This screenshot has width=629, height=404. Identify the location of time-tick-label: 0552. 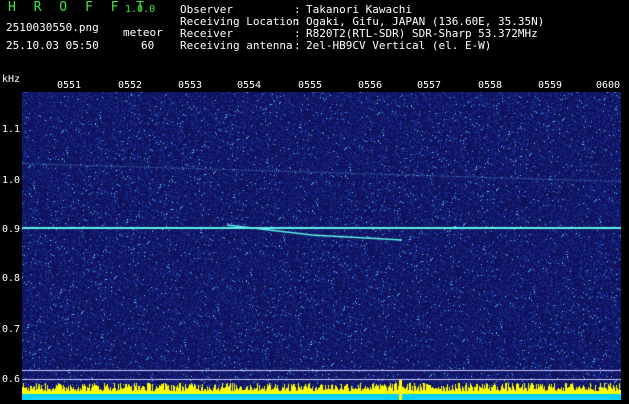
(130, 85).